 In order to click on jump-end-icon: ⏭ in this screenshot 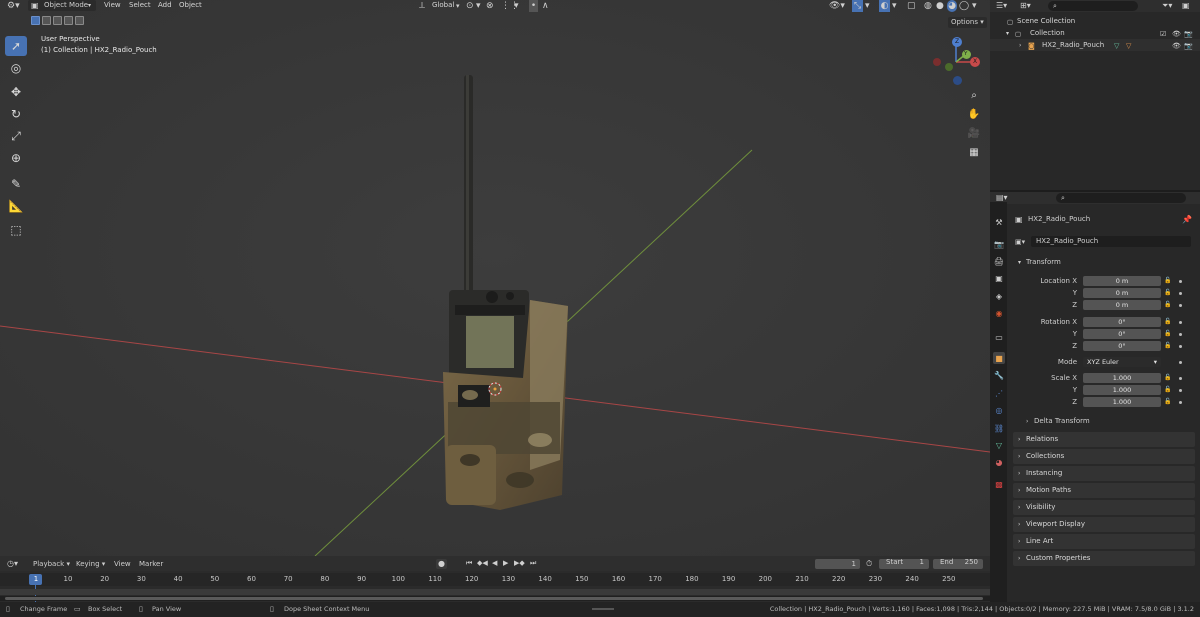, I will do `click(533, 563)`.